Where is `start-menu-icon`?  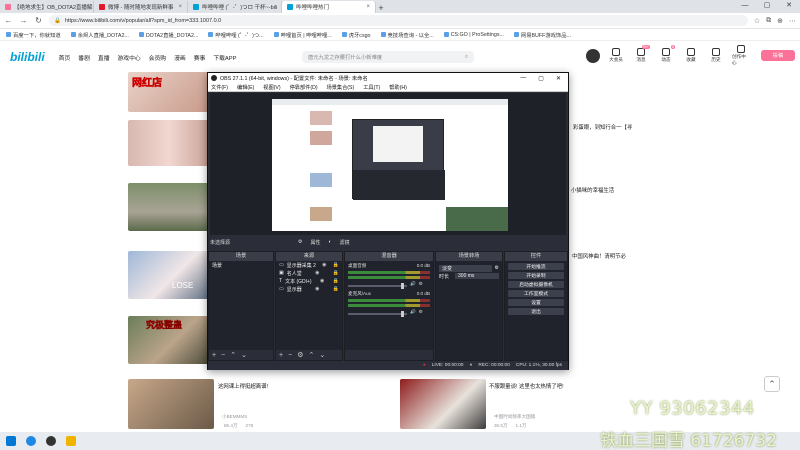 start-menu-icon is located at coordinates (11, 441).